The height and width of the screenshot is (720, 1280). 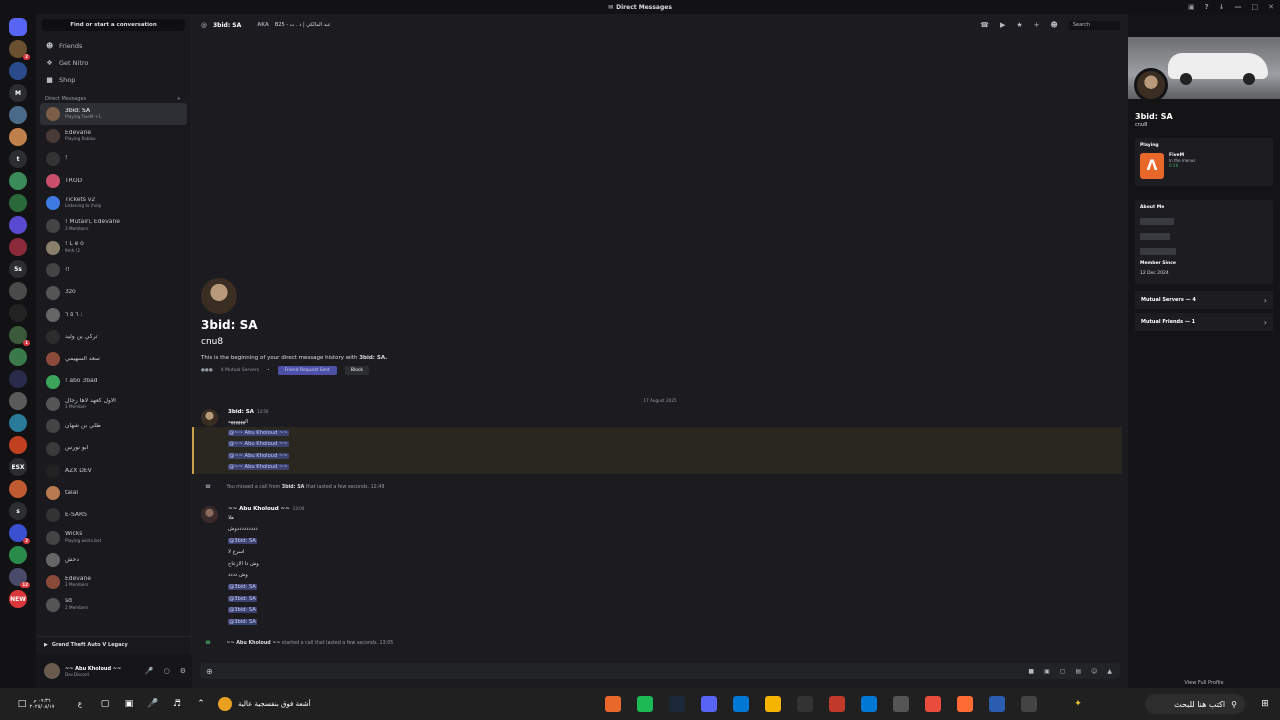 I want to click on settings-icon: ⚙, so click(x=183, y=671).